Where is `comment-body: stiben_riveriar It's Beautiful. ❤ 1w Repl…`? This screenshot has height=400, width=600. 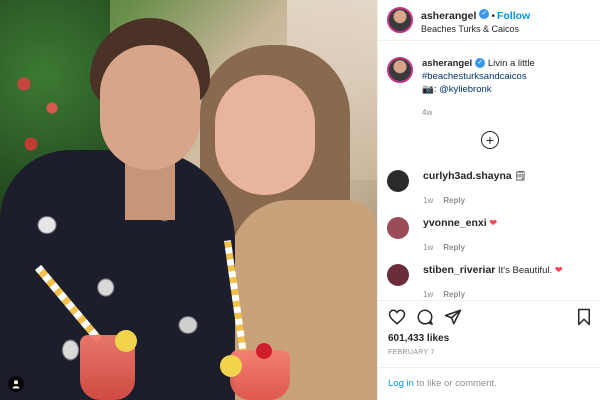
comment-body: stiben_riveriar It's Beautiful. ❤ 1w Repl… is located at coordinates (493, 282).